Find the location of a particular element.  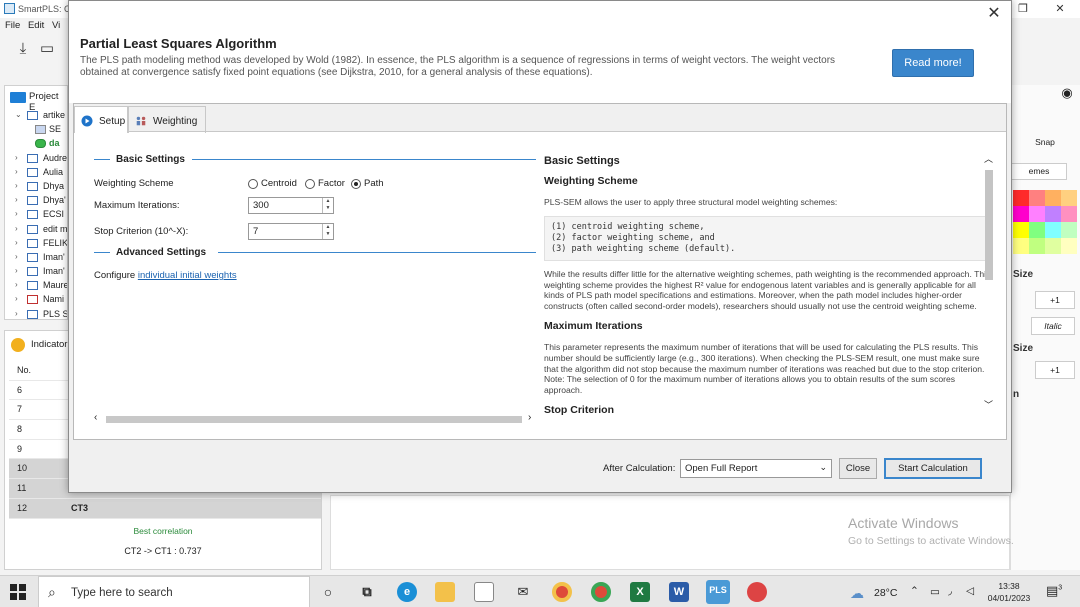

close-button: Close is located at coordinates (858, 468).